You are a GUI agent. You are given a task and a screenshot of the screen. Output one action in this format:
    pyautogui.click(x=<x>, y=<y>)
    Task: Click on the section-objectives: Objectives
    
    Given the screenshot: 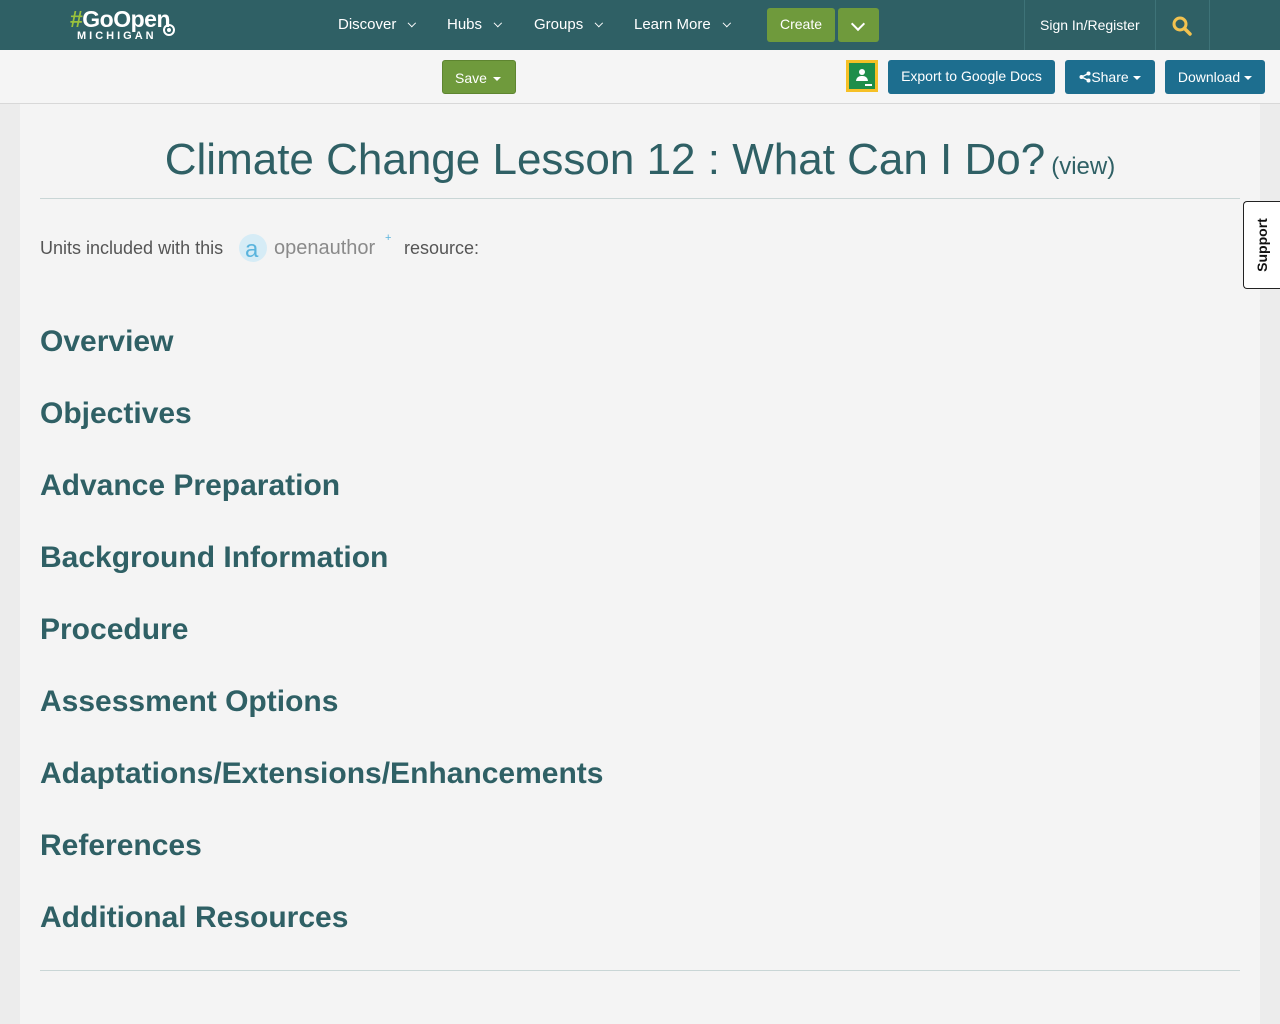 What is the action you would take?
    pyautogui.click(x=116, y=414)
    